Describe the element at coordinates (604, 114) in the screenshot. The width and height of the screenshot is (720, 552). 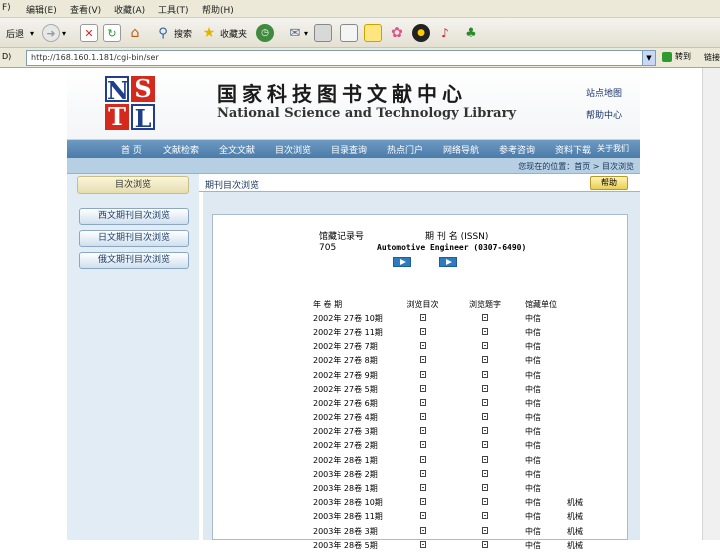
I see `help-center-link: 帮助中心` at that location.